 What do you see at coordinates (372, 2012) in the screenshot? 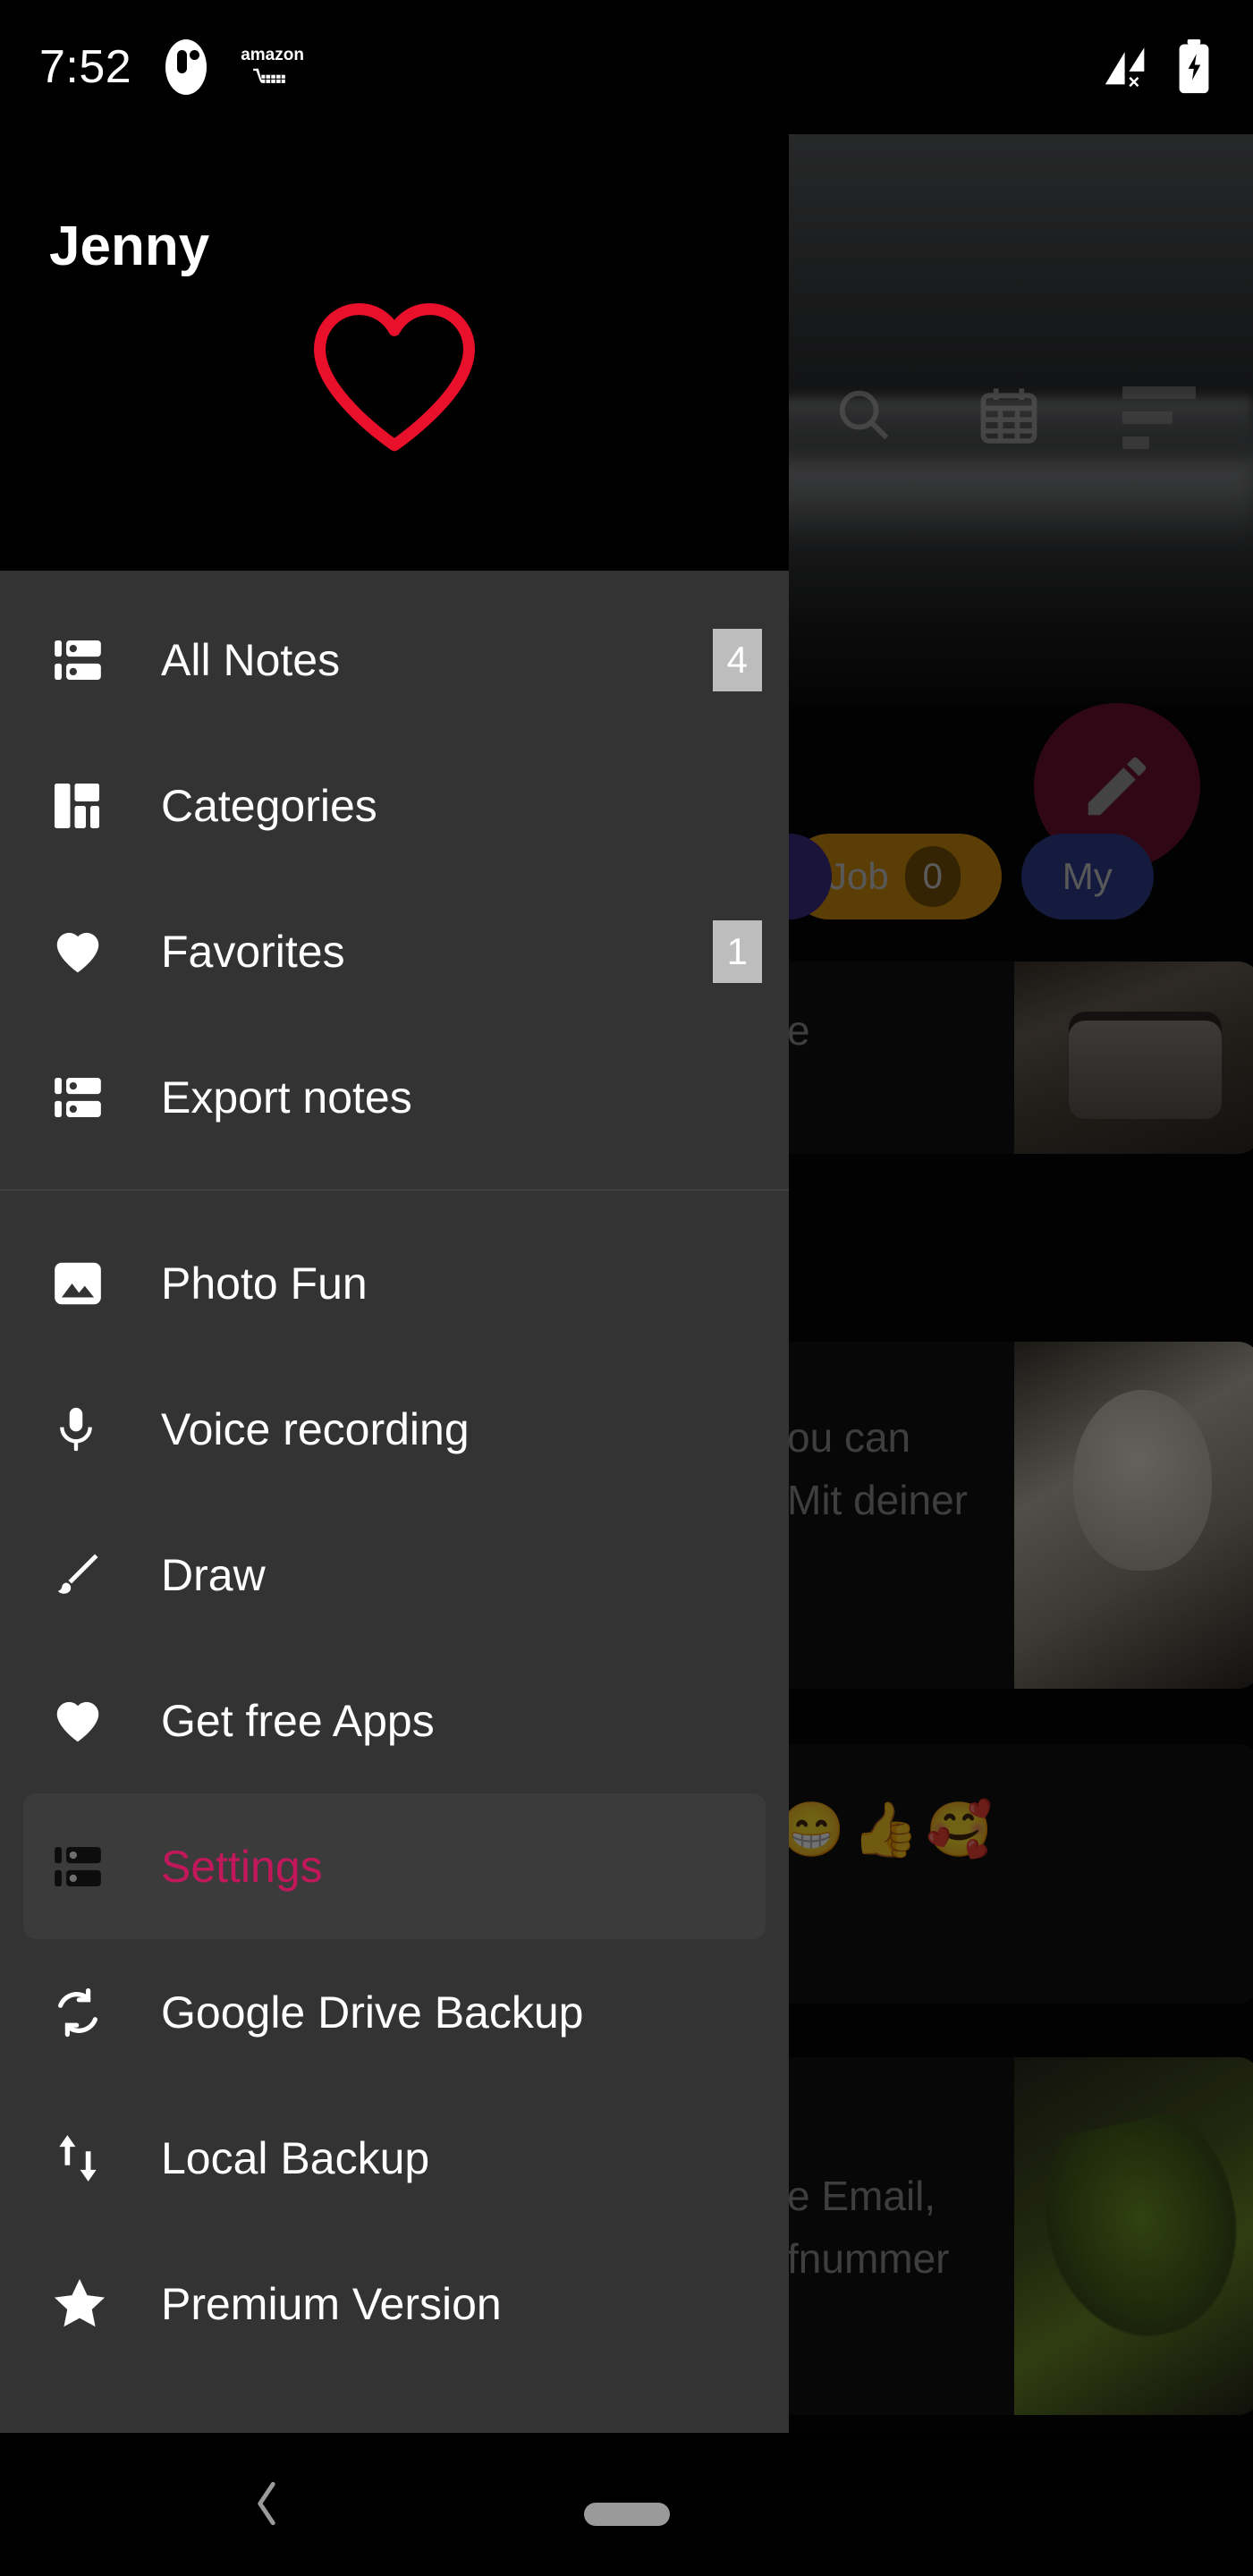
I see `menu-item-label: Google Drive Backup` at bounding box center [372, 2012].